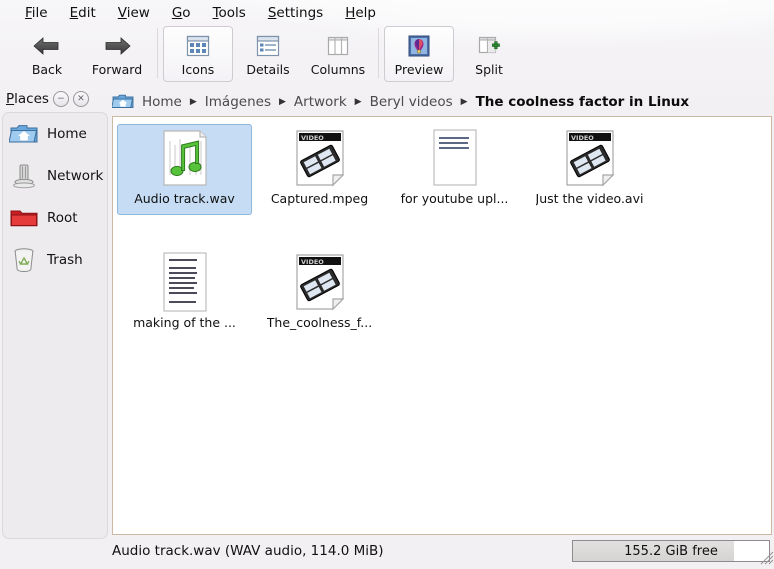 The height and width of the screenshot is (569, 774). I want to click on window-resize-grip, so click(766, 557).